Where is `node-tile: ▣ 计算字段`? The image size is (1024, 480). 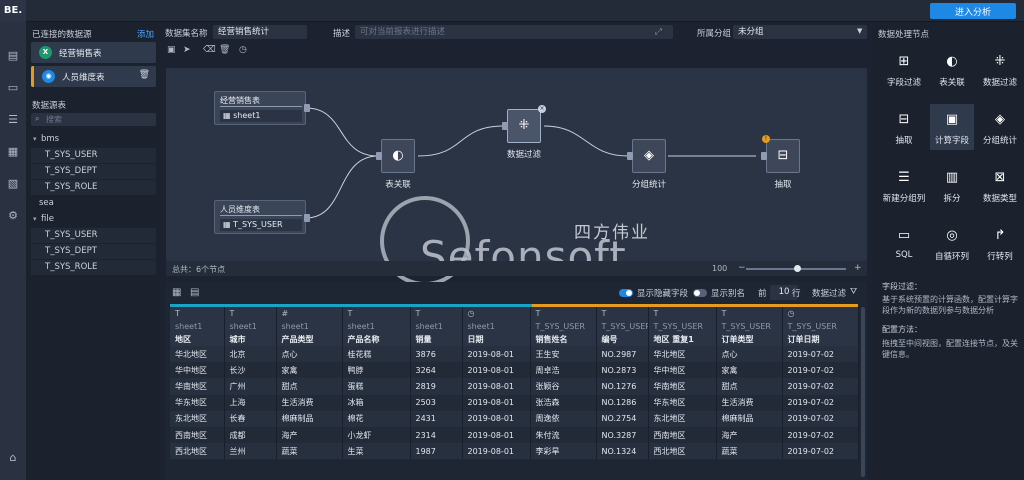
node-tile: ▣ 计算字段 is located at coordinates (952, 127).